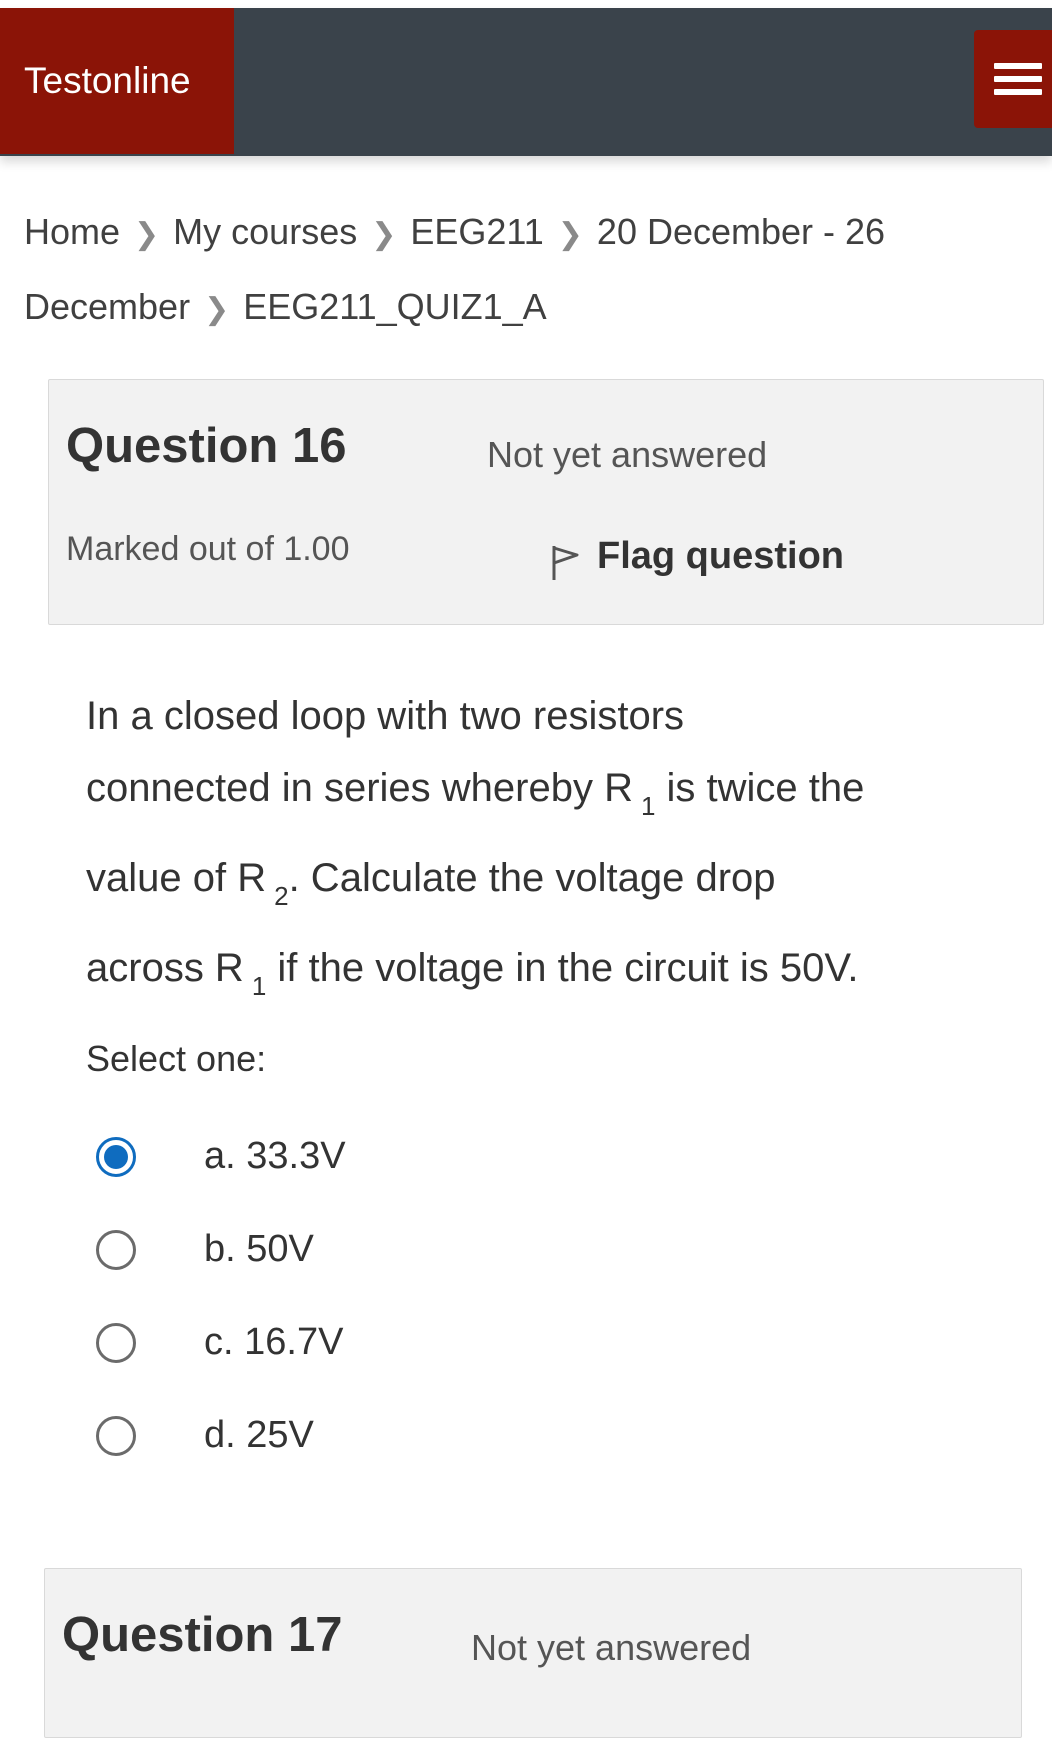 The width and height of the screenshot is (1052, 1738). I want to click on question-info-17: Question 17 Not yet answered, so click(533, 1653).